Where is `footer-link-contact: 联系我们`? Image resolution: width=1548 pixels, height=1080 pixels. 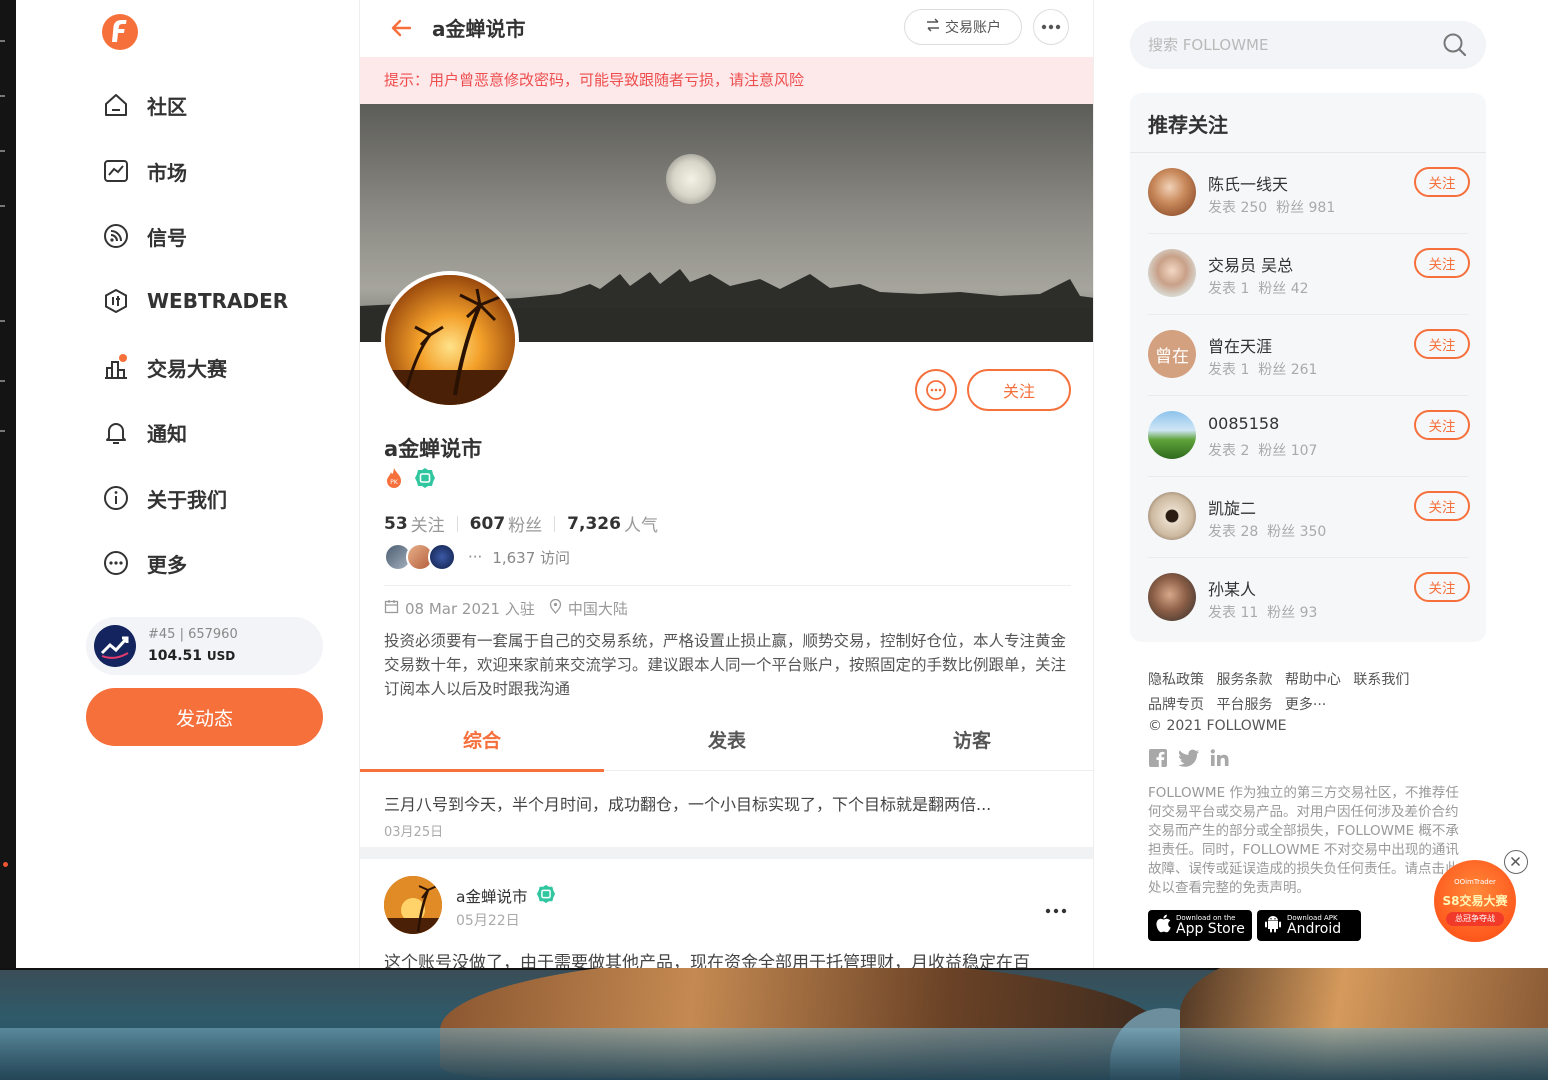
footer-link-contact: 联系我们 is located at coordinates (1381, 680).